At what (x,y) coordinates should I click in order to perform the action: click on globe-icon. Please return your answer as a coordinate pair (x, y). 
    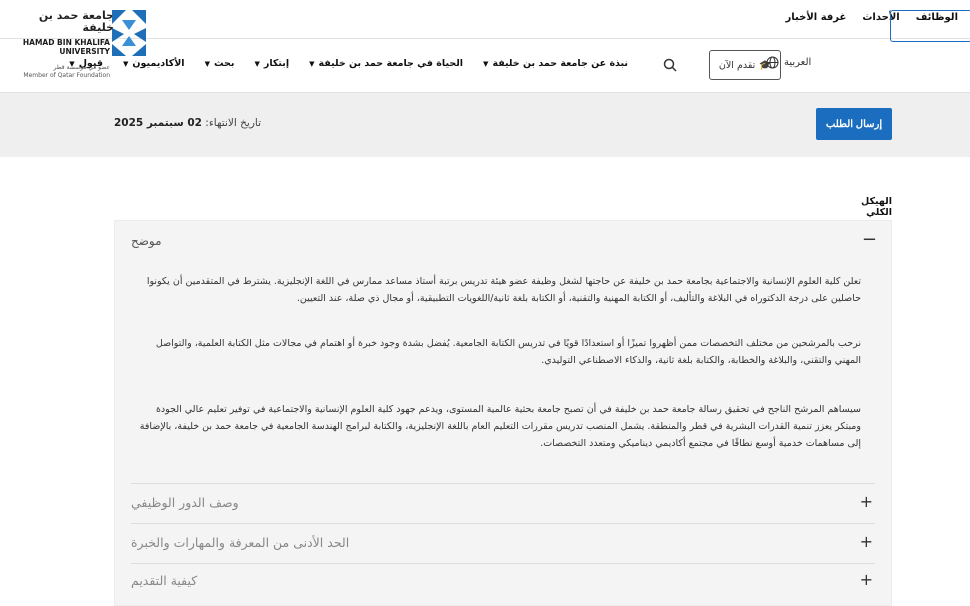
    Looking at the image, I should click on (772, 62).